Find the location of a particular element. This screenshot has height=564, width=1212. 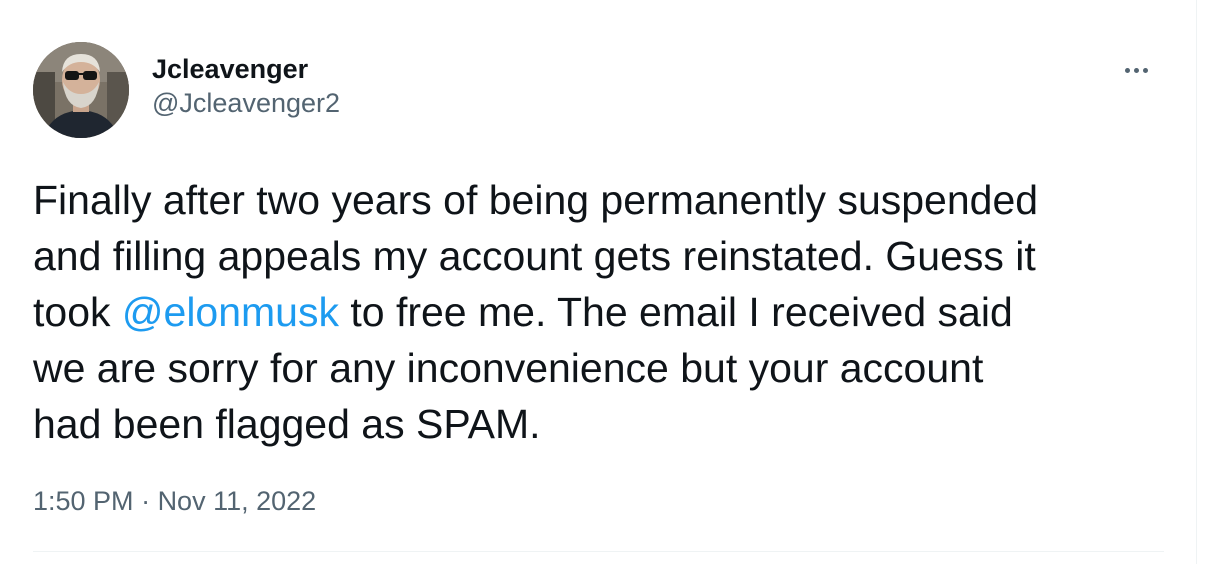

user-info: Jcleavenger @Jcleavenger2 is located at coordinates (246, 86).